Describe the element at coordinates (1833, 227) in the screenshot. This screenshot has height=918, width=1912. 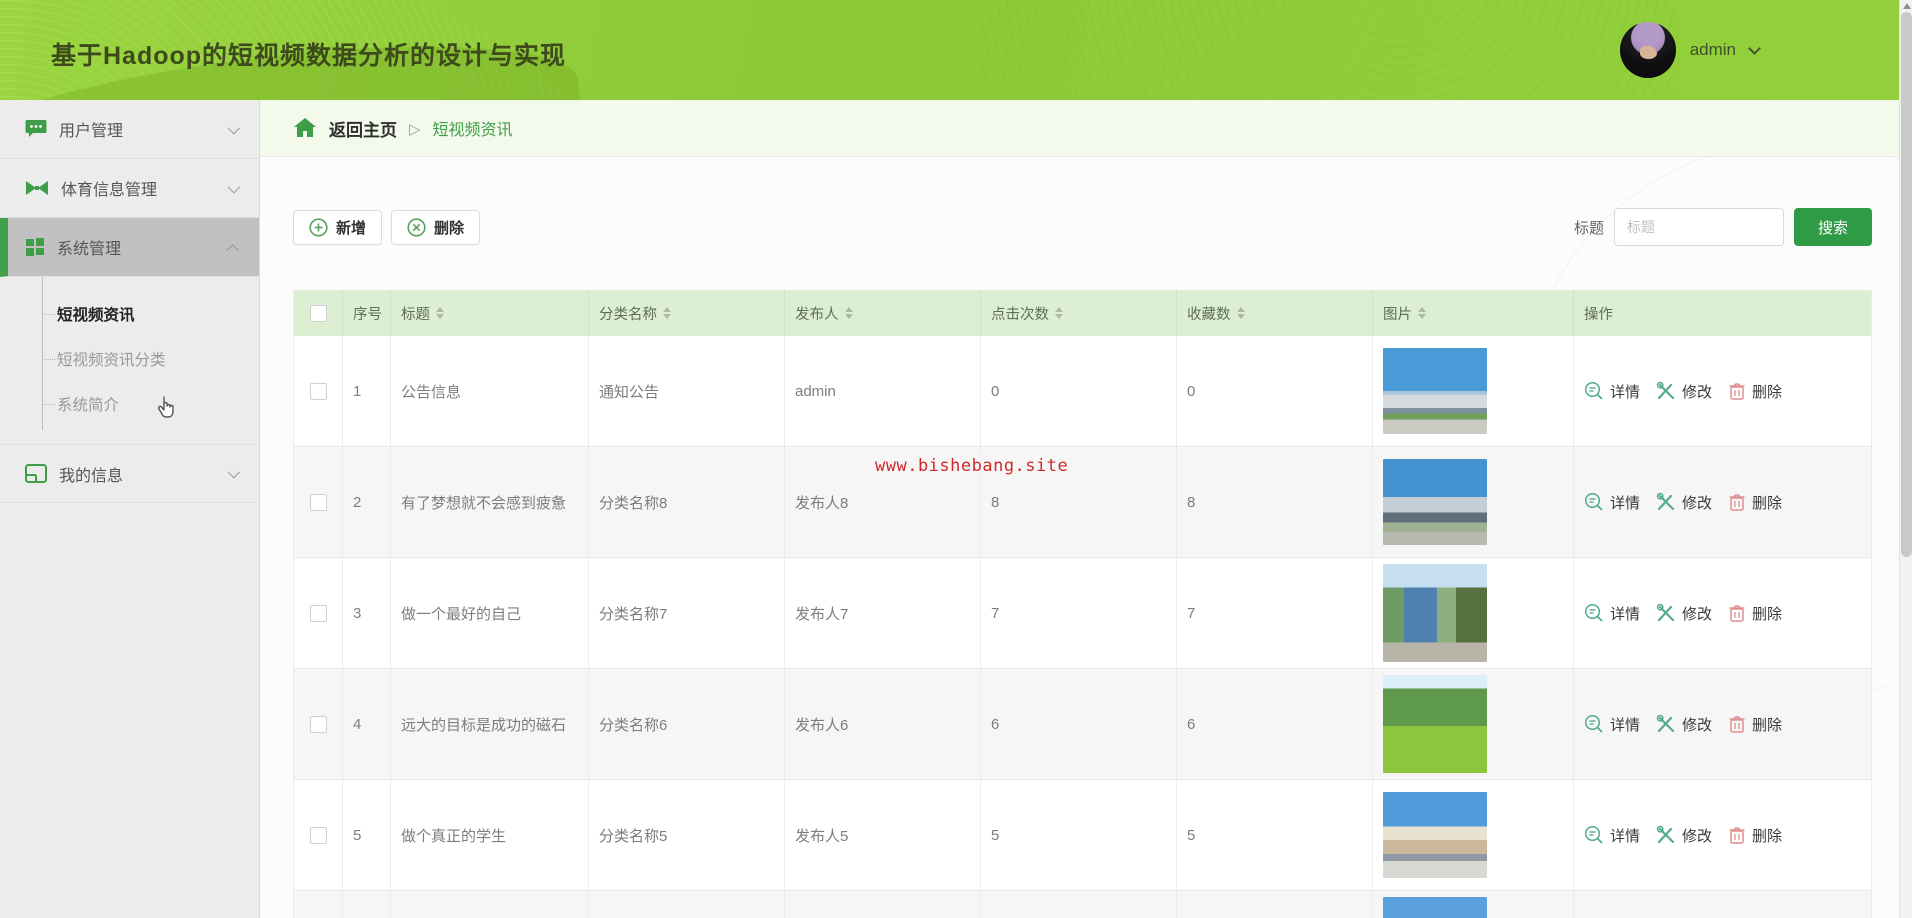
I see `search-button: 搜索` at that location.